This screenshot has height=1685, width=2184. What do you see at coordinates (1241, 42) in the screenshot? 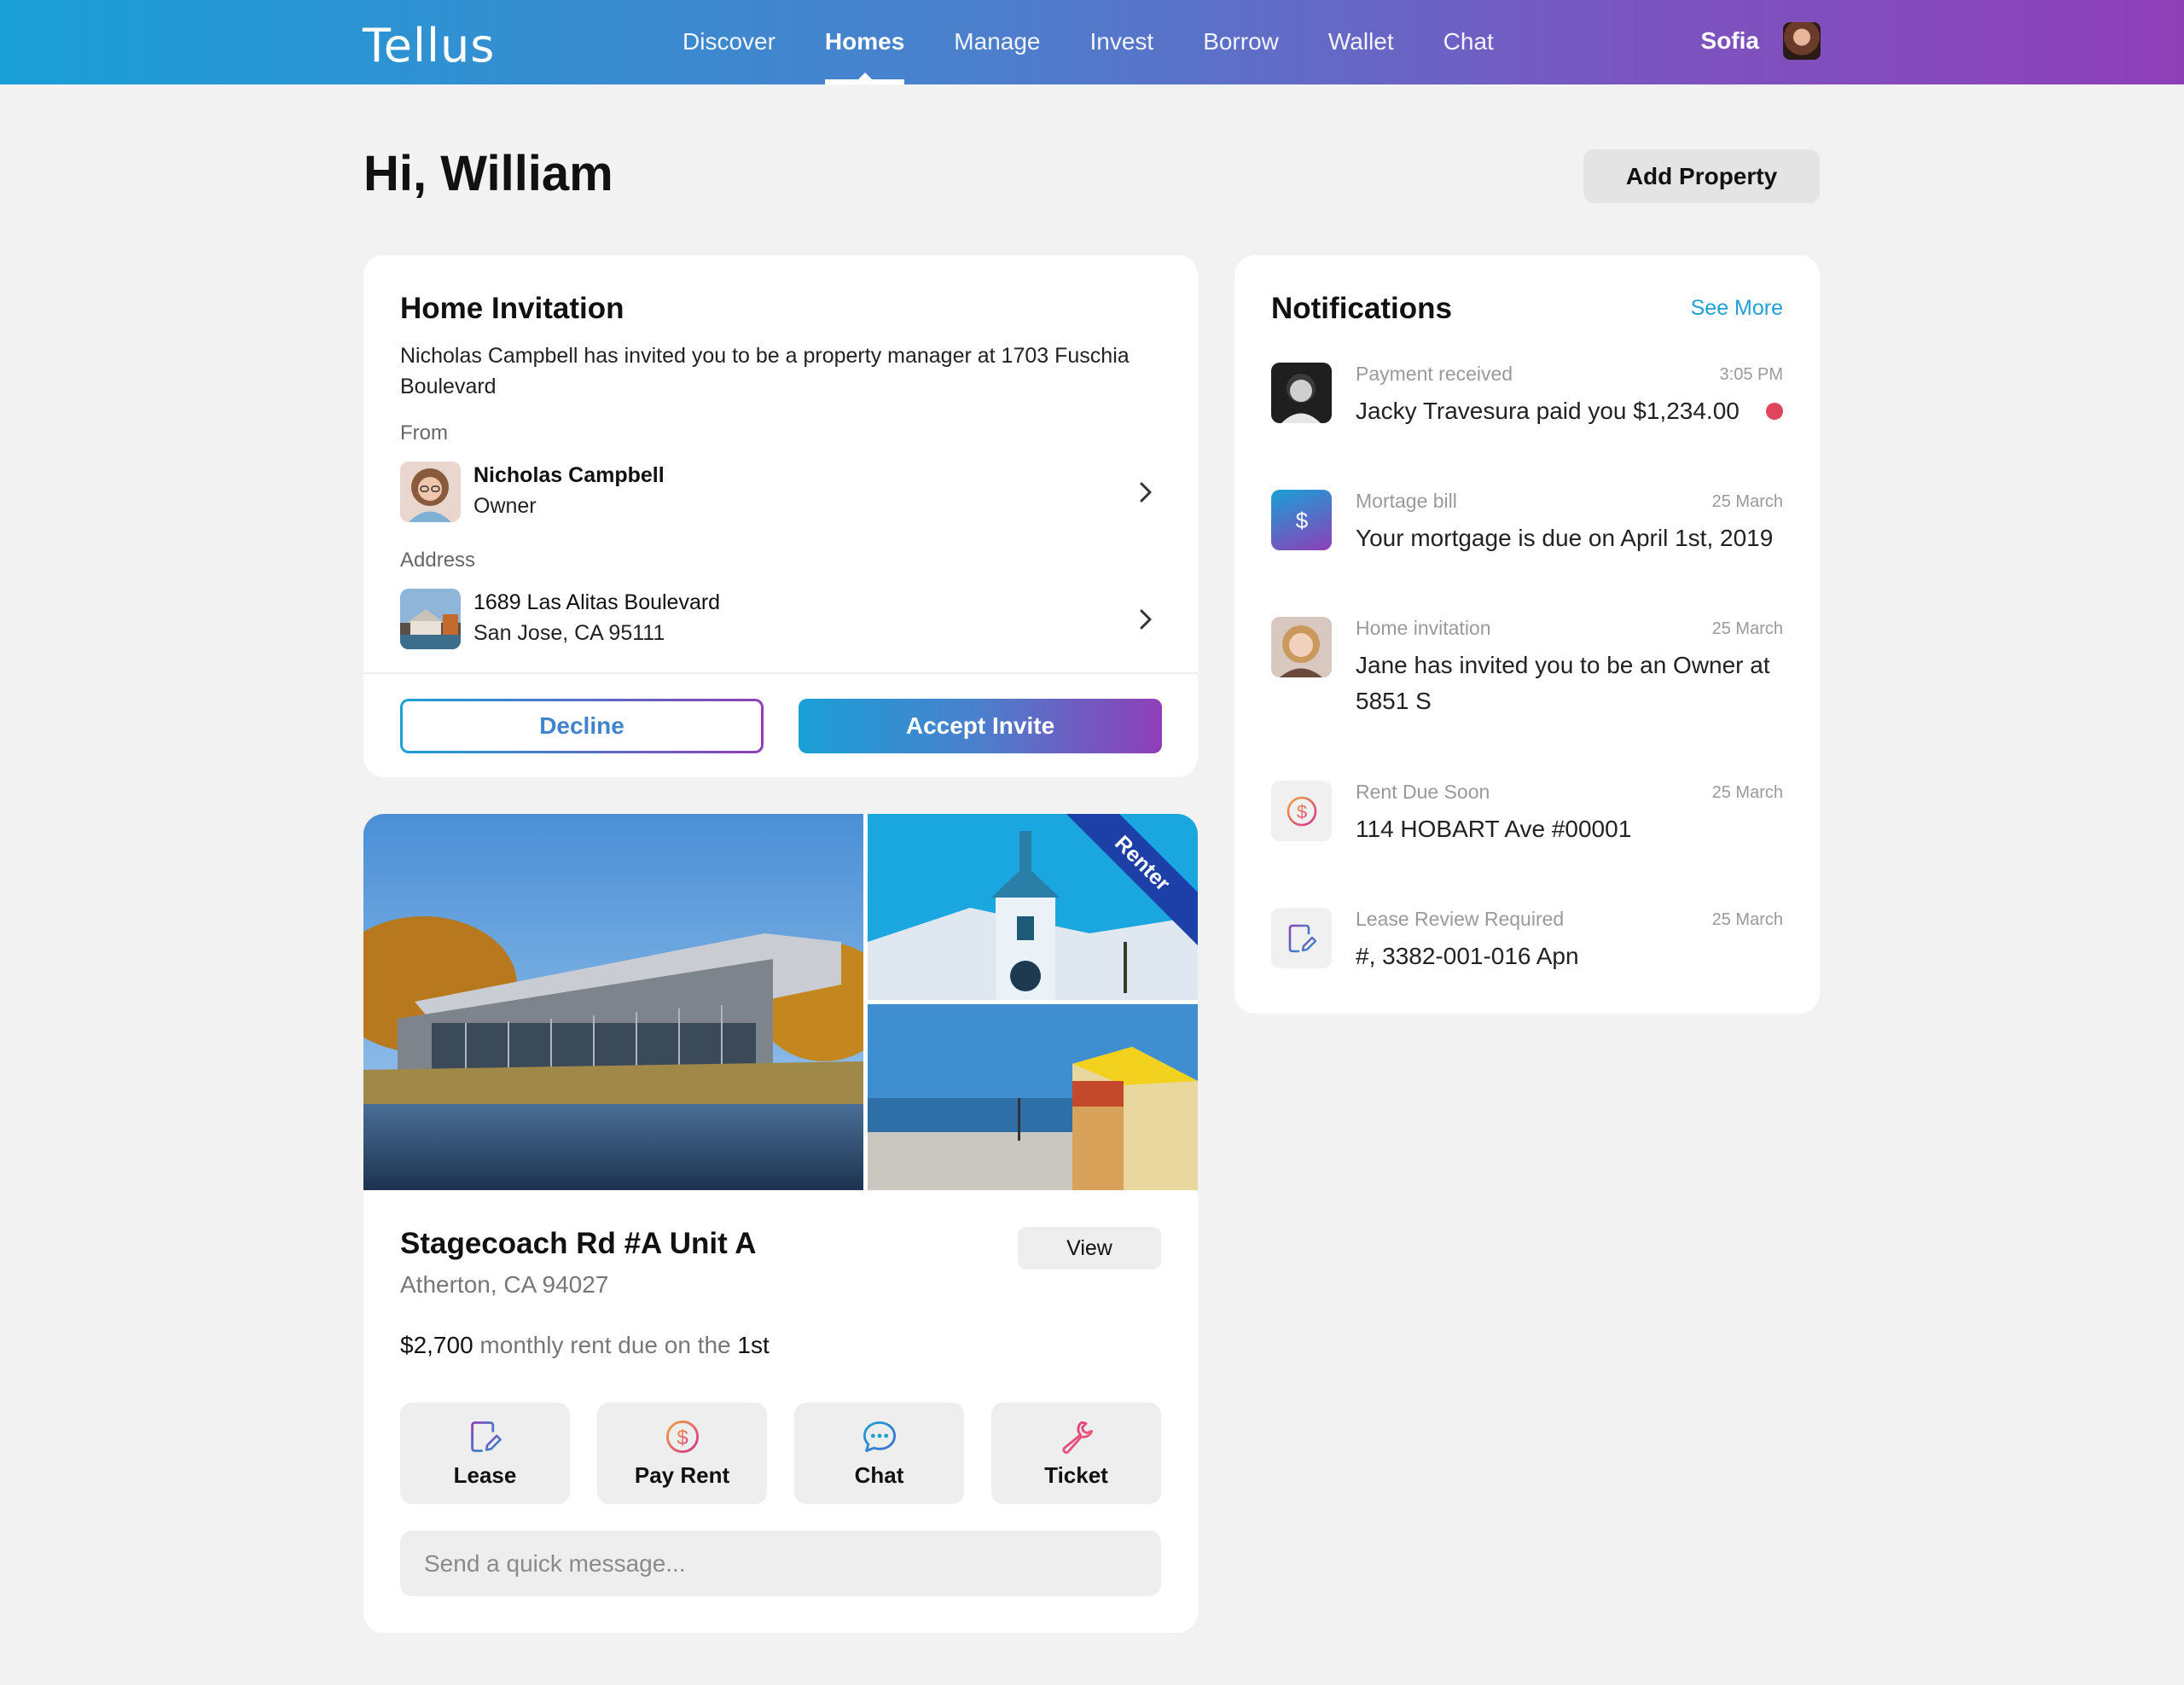
I see `nav-item-borrow: Borrow` at bounding box center [1241, 42].